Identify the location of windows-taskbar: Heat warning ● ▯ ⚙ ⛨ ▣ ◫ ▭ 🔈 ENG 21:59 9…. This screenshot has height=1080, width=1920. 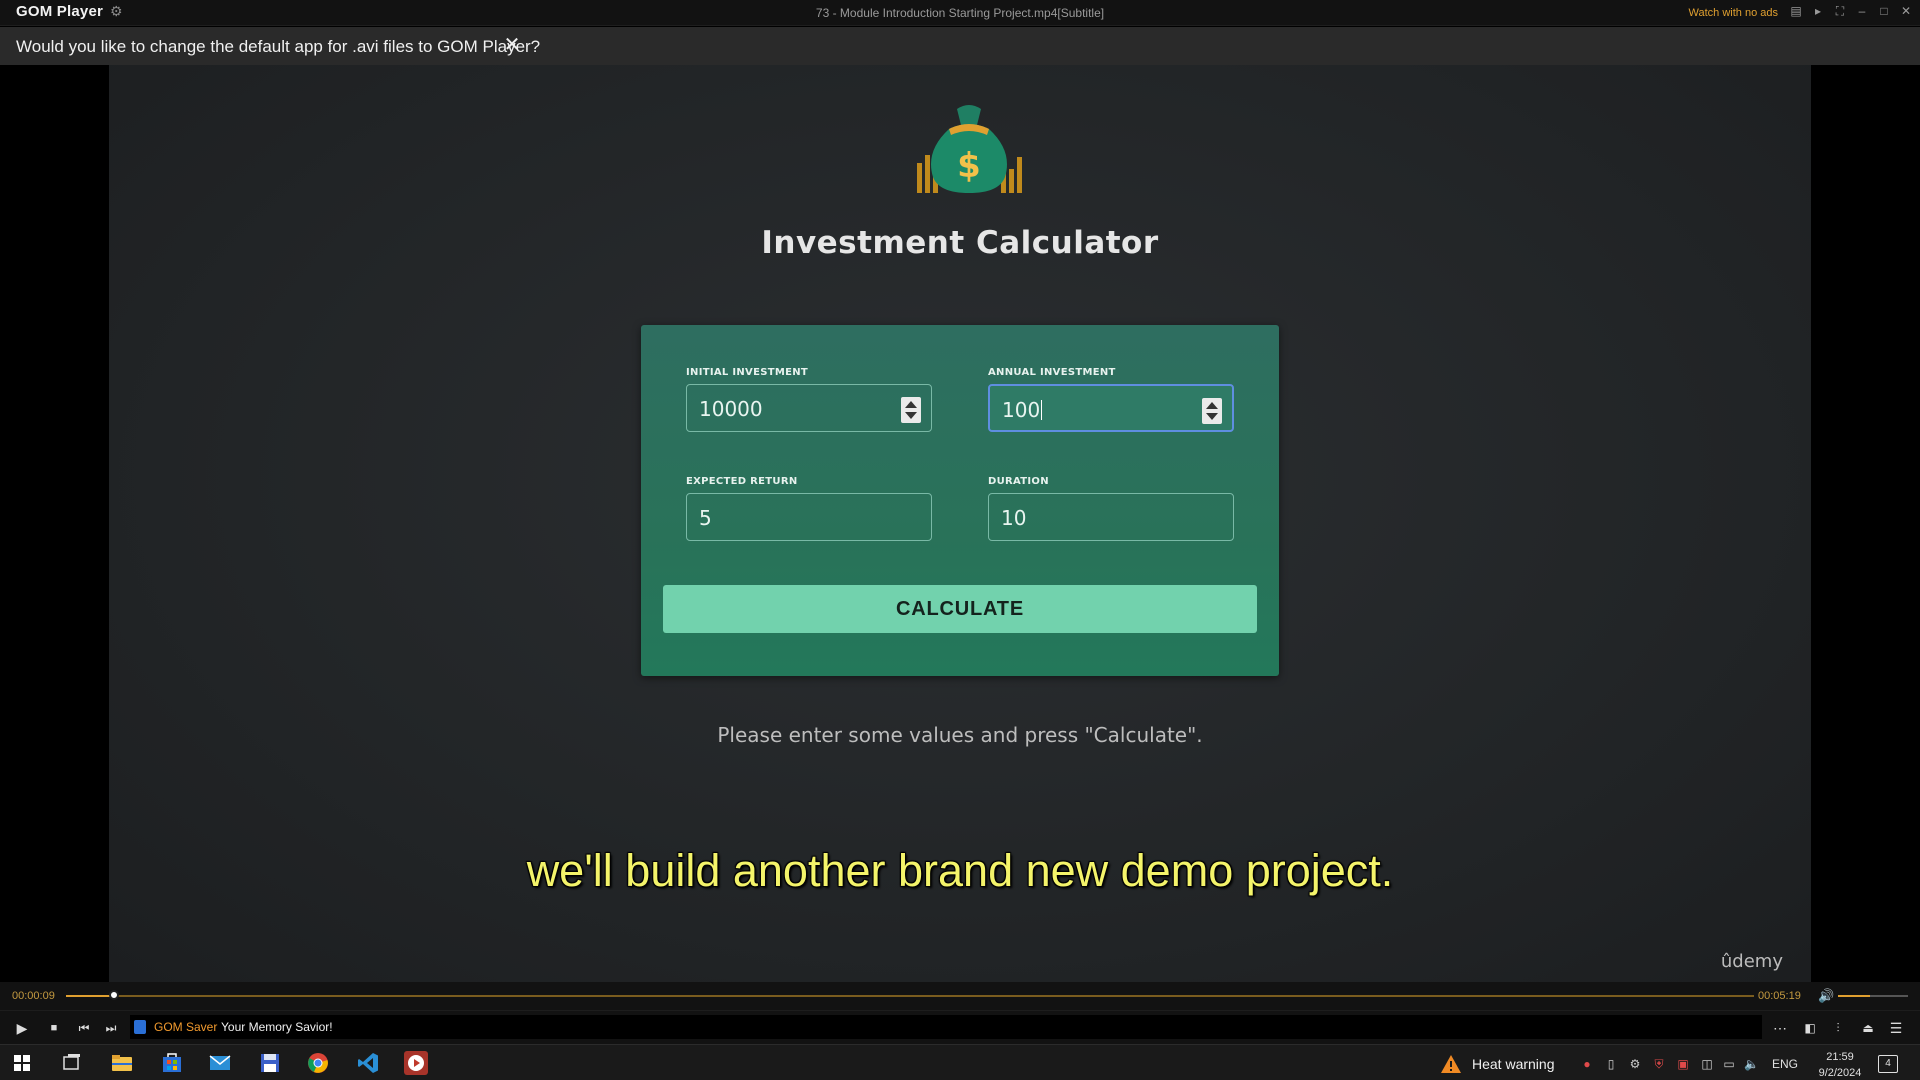
(960, 1062).